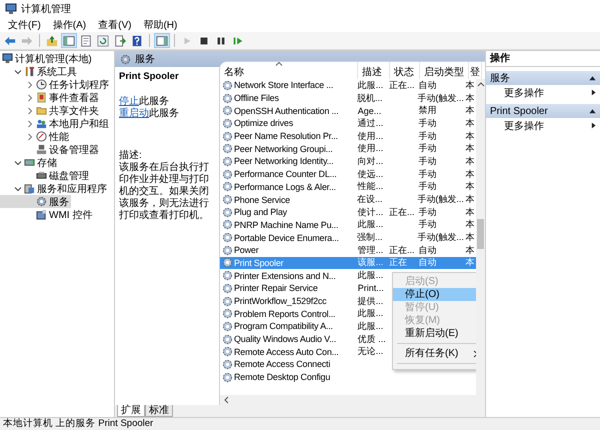  Describe the element at coordinates (162, 40) in the screenshot. I see `action-pane-button` at that location.